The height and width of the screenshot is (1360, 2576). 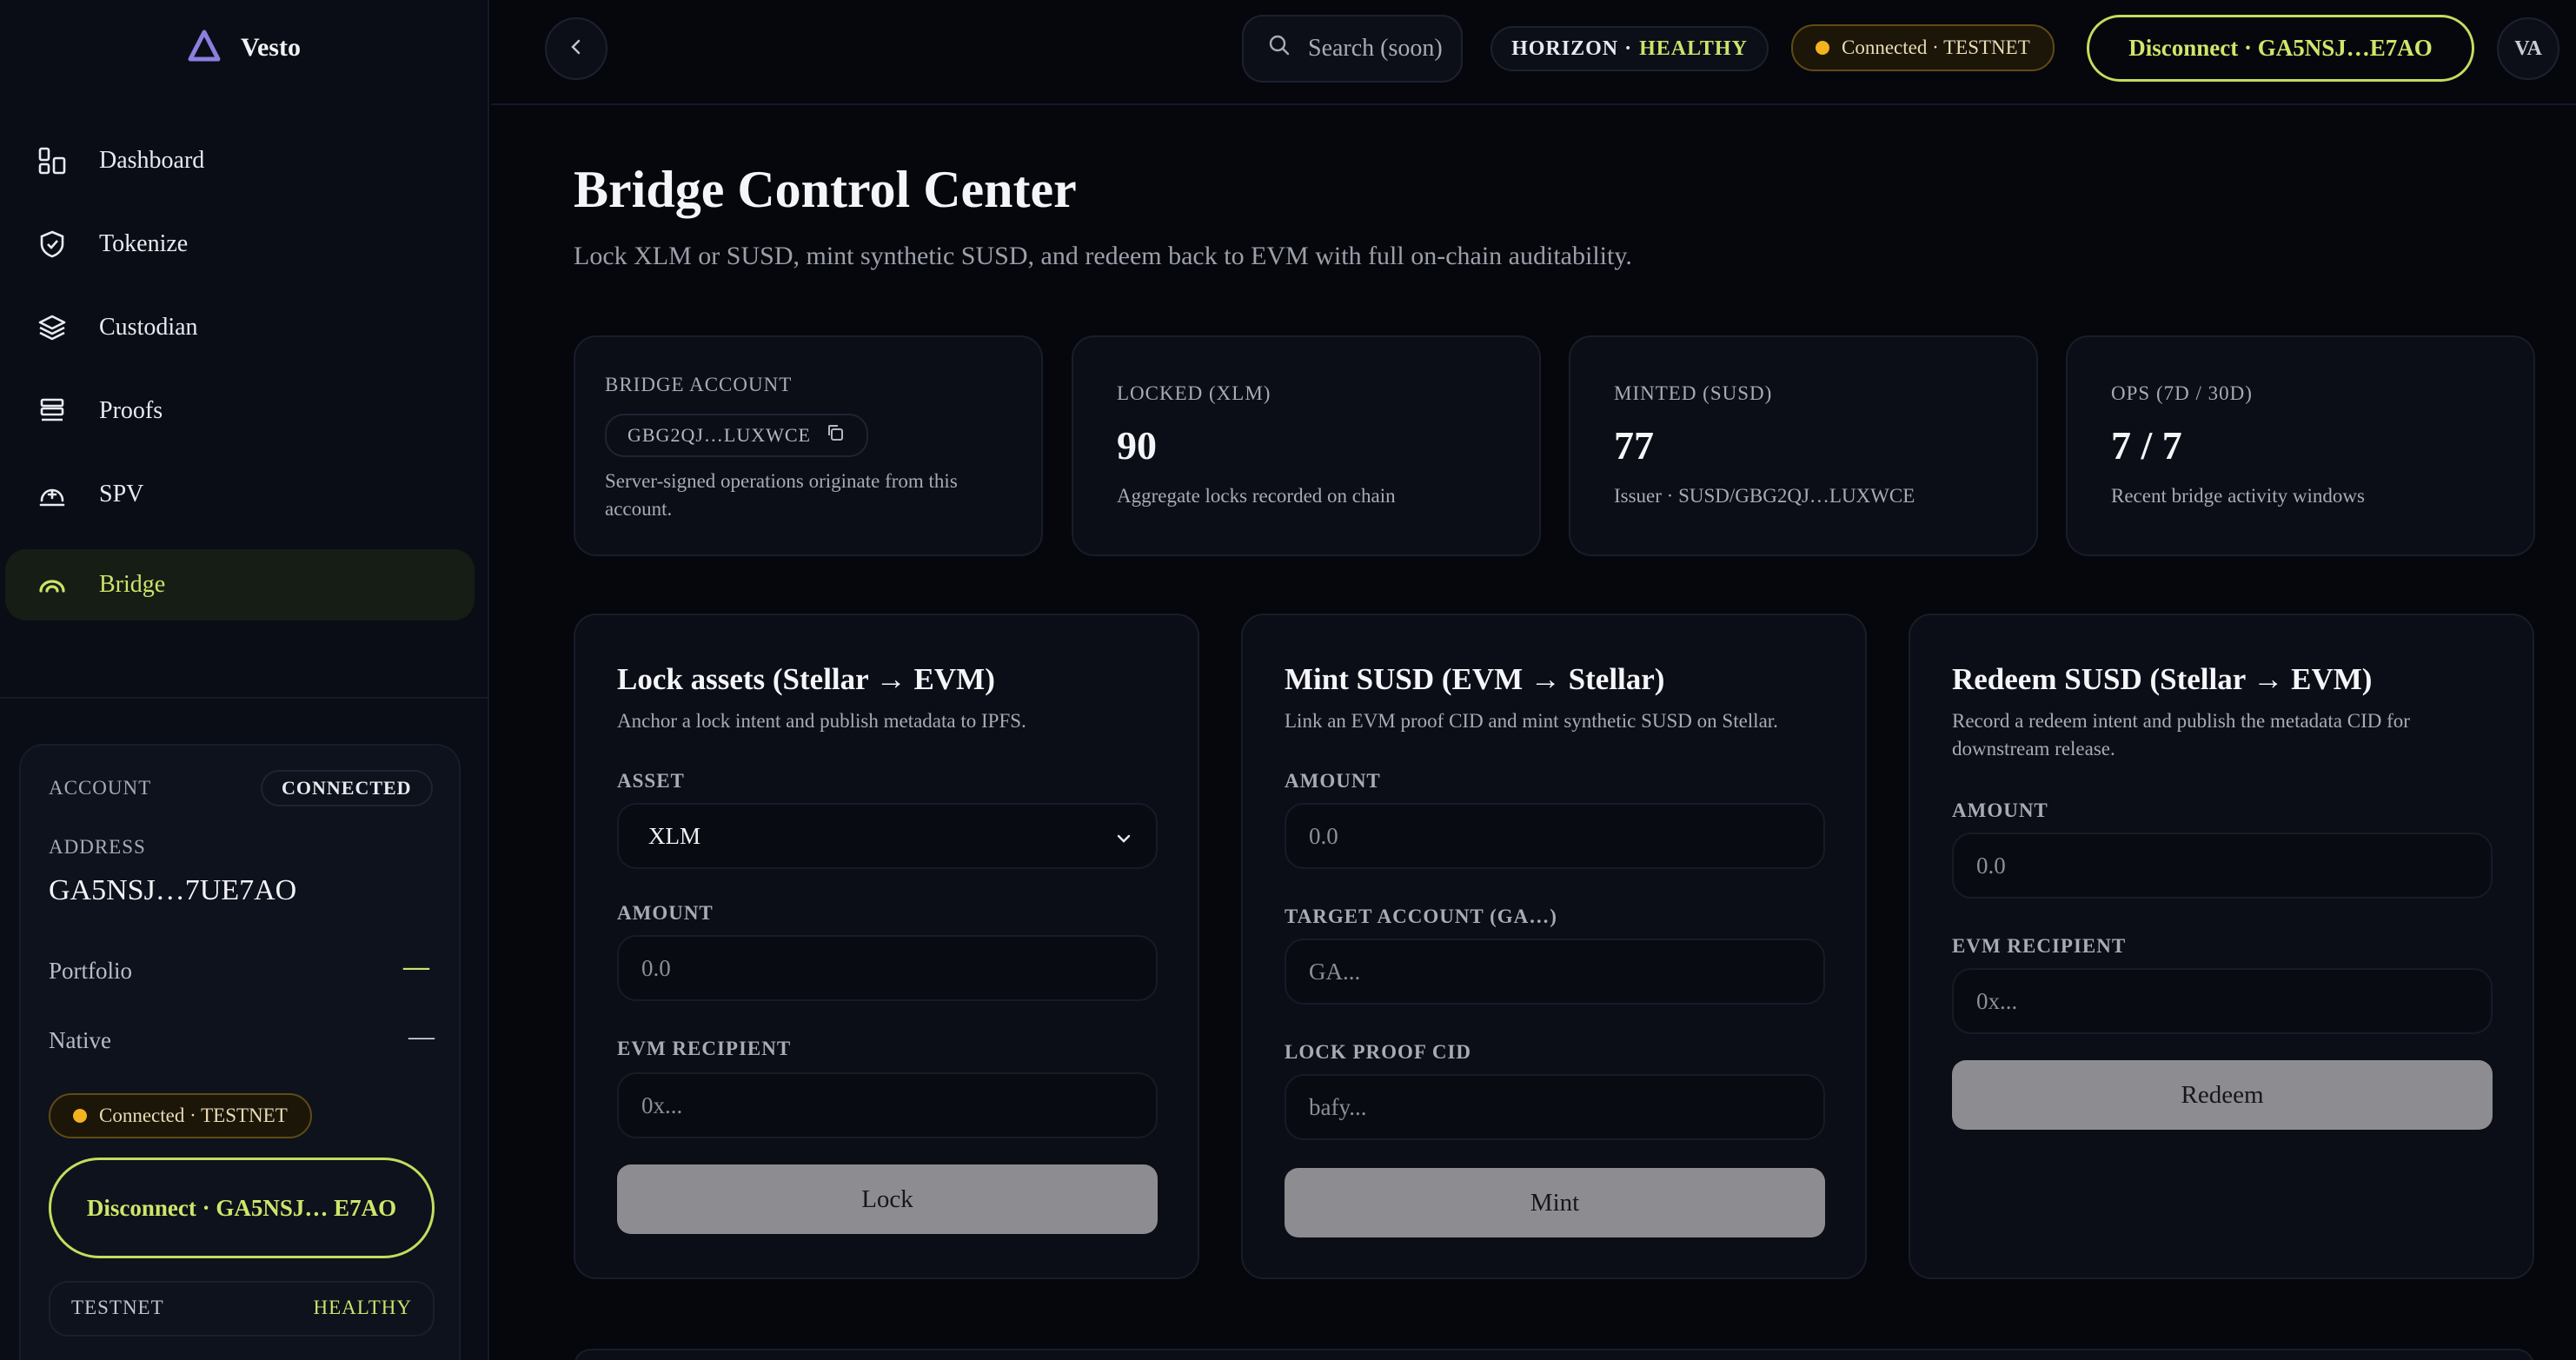 I want to click on brand: Vesto, so click(x=244, y=48).